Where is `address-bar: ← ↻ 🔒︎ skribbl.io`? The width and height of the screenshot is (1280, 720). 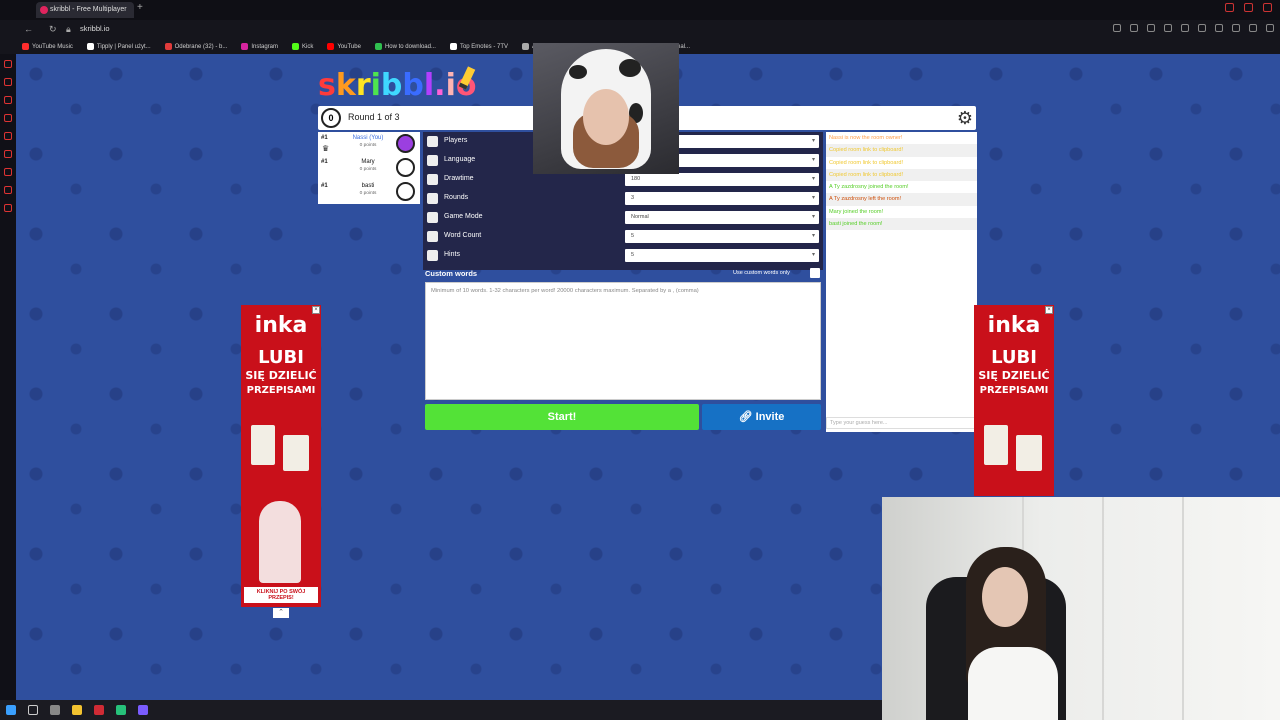
address-bar: ← ↻ 🔒︎ skribbl.io is located at coordinates (640, 29).